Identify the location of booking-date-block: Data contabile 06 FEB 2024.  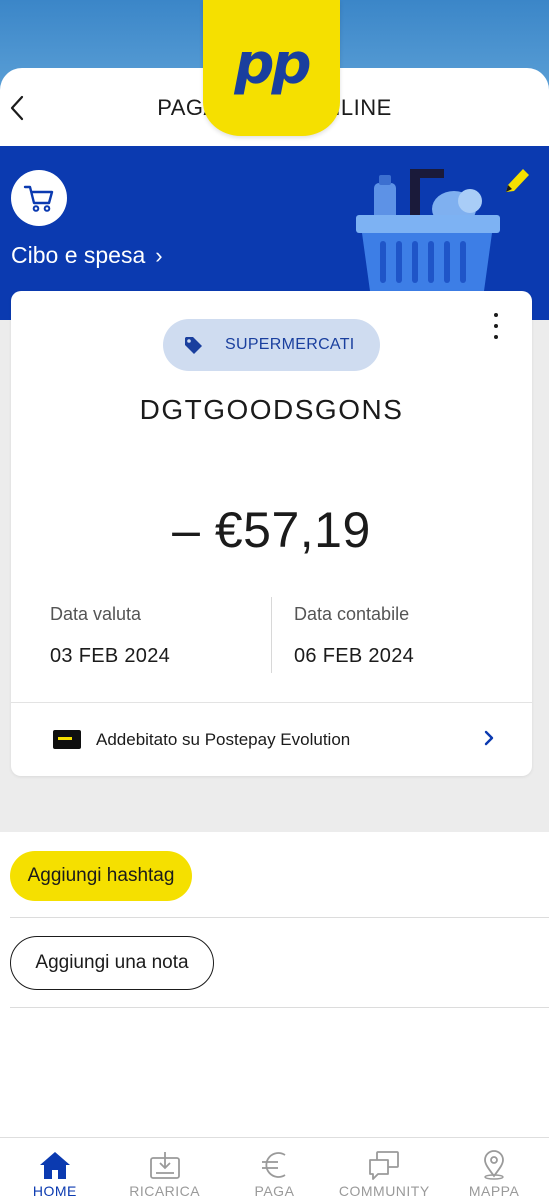
(354, 636).